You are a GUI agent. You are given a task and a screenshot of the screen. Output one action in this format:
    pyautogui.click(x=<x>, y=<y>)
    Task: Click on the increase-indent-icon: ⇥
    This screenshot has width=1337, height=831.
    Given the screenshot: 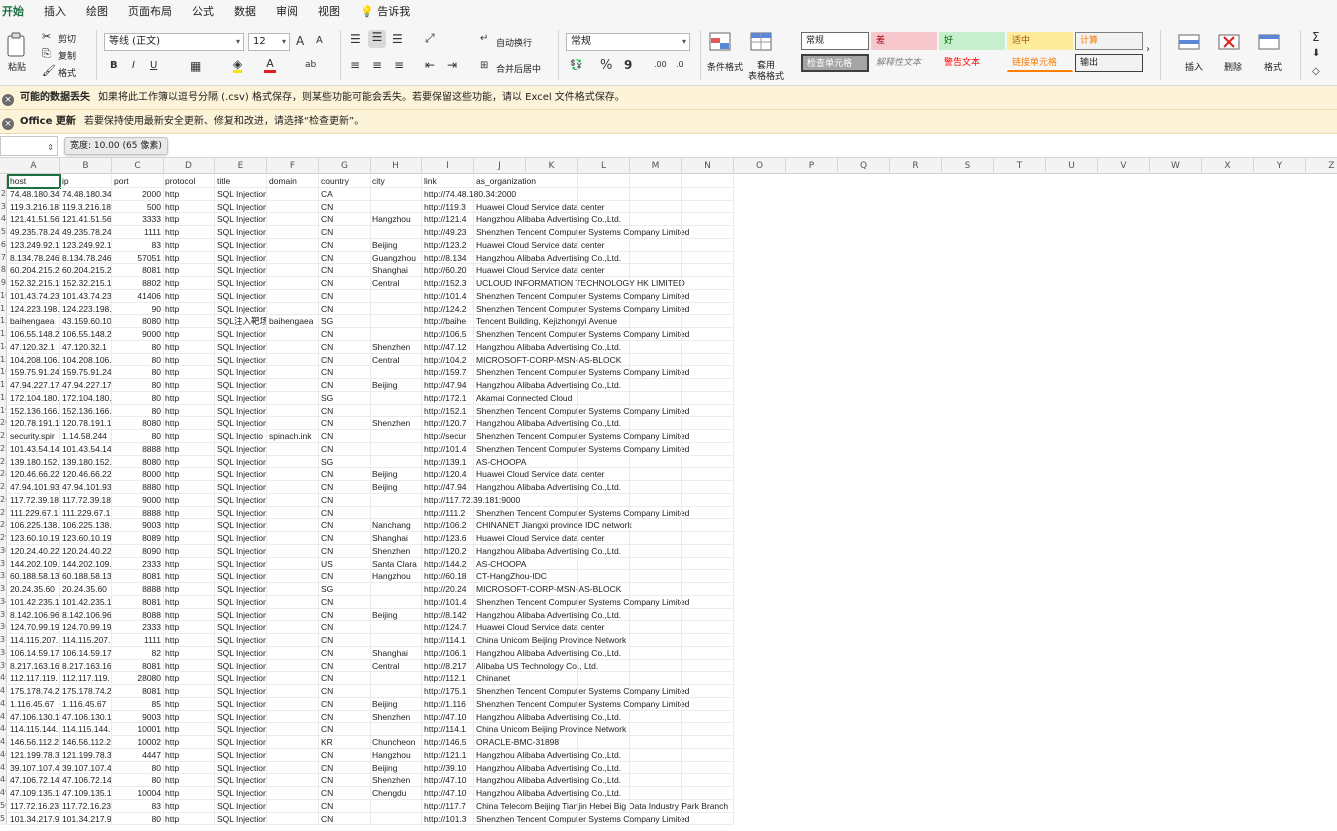 What is the action you would take?
    pyautogui.click(x=452, y=65)
    